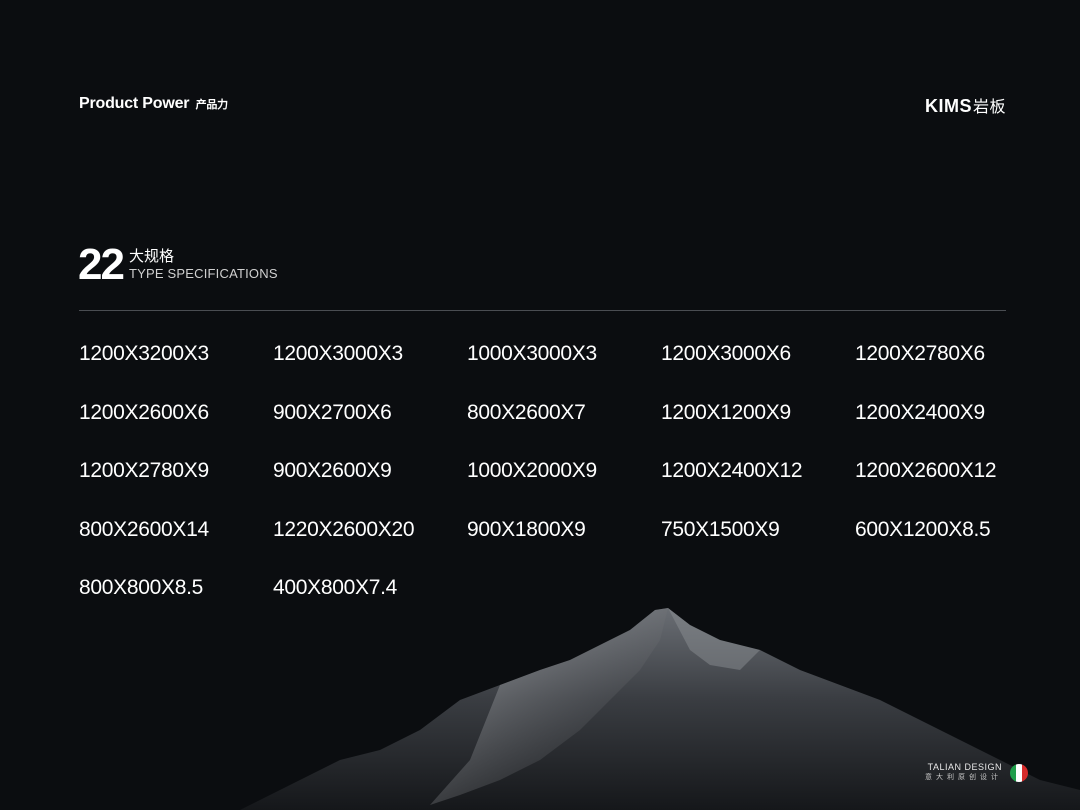 Image resolution: width=1080 pixels, height=810 pixels. I want to click on section-number: 22, so click(101, 264).